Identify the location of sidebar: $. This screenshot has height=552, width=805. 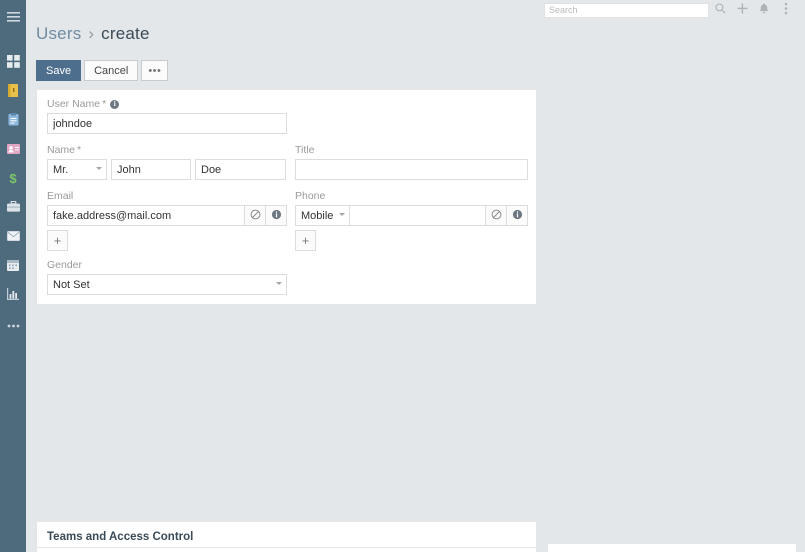
(13, 276).